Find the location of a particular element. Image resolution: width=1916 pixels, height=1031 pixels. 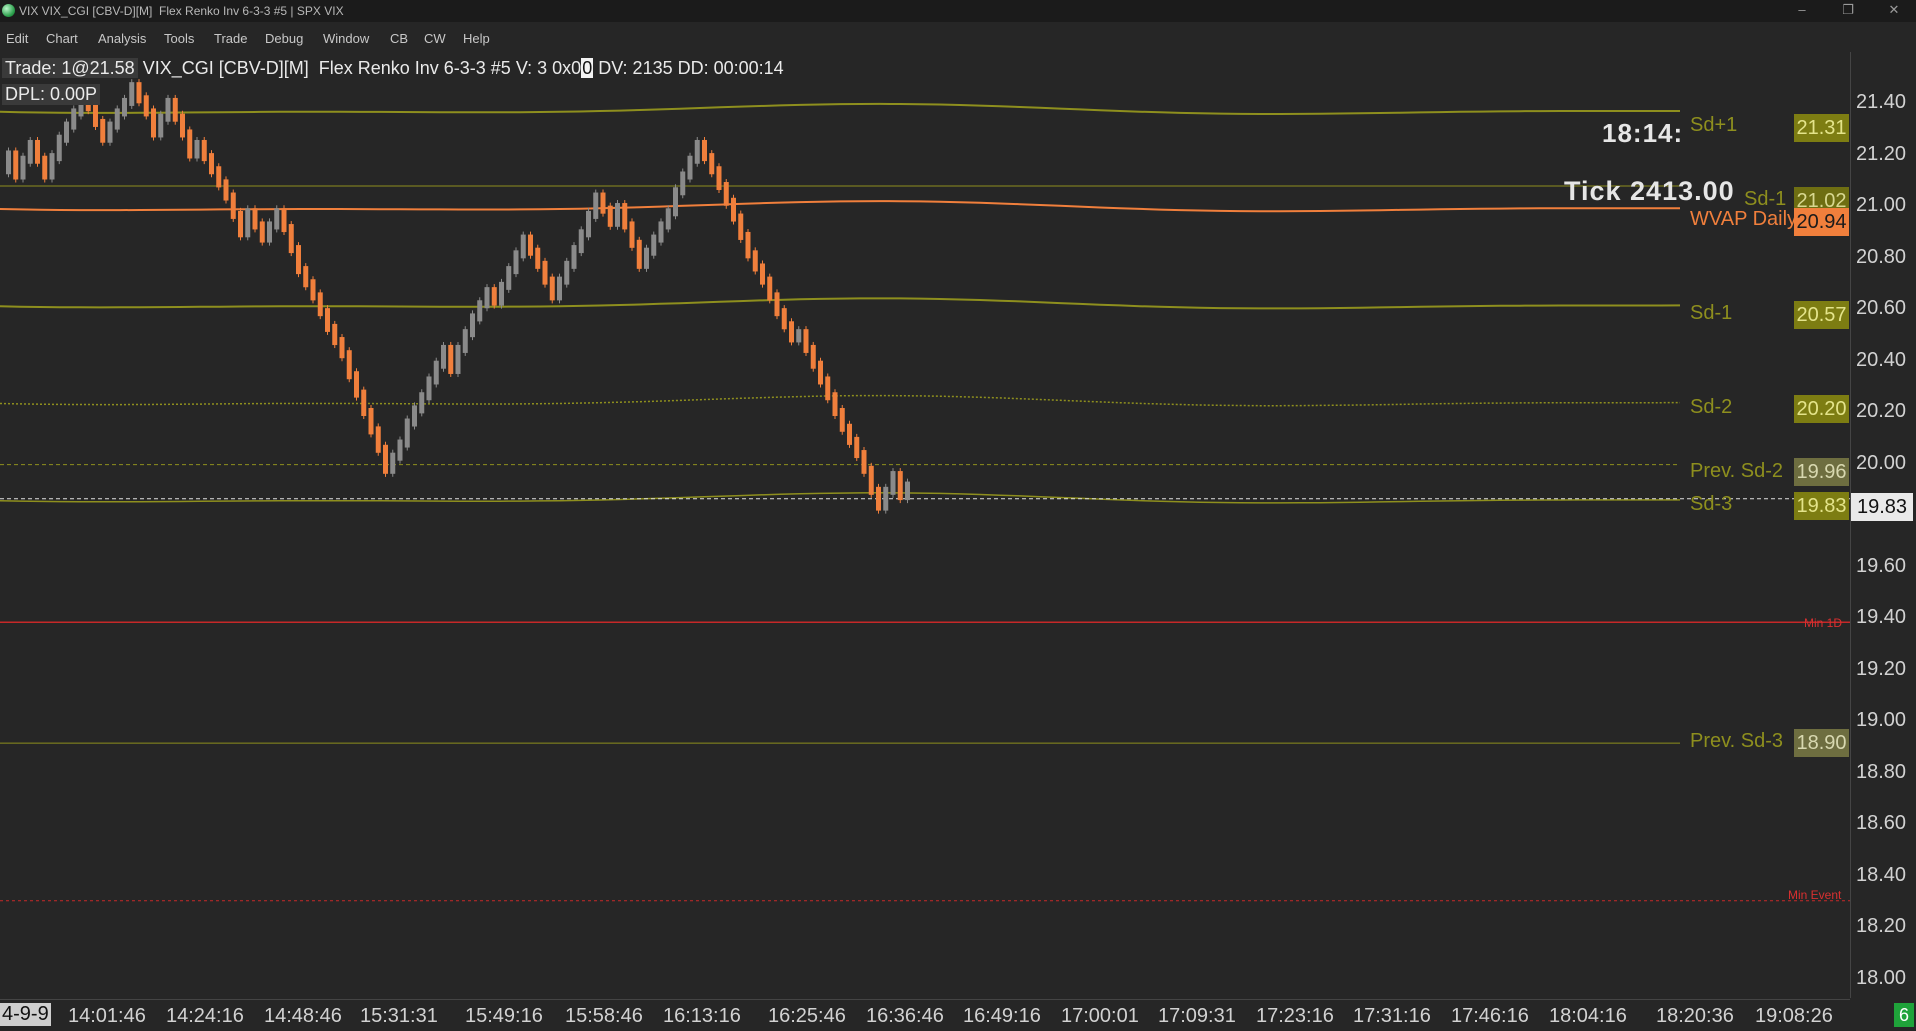

y-tick: 19.00 is located at coordinates (1881, 720).